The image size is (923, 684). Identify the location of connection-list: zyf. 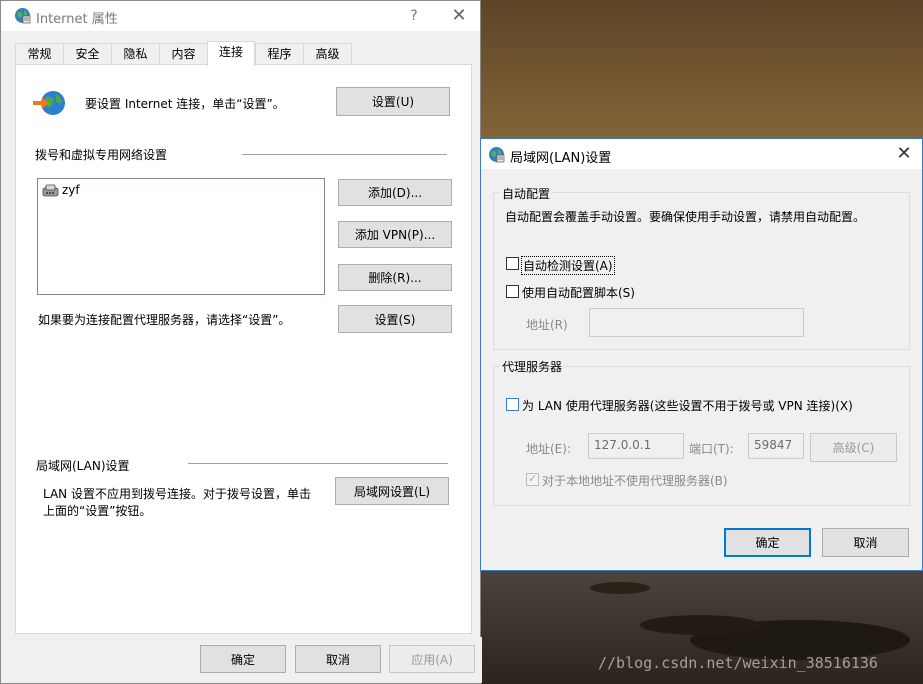
(181, 236).